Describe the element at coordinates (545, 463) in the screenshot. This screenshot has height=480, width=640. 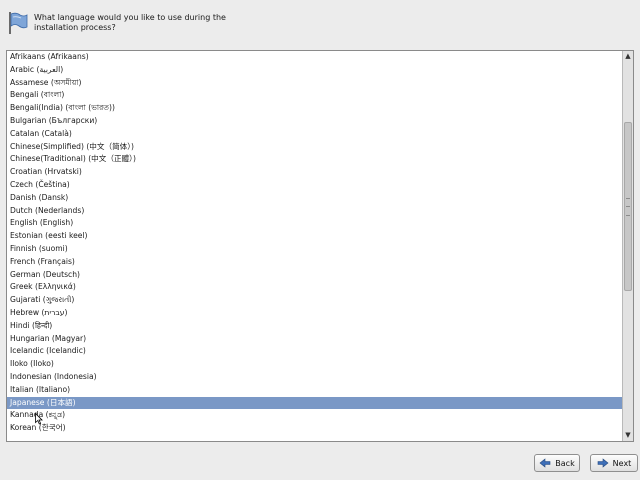
I see `back-arrow-icon` at that location.